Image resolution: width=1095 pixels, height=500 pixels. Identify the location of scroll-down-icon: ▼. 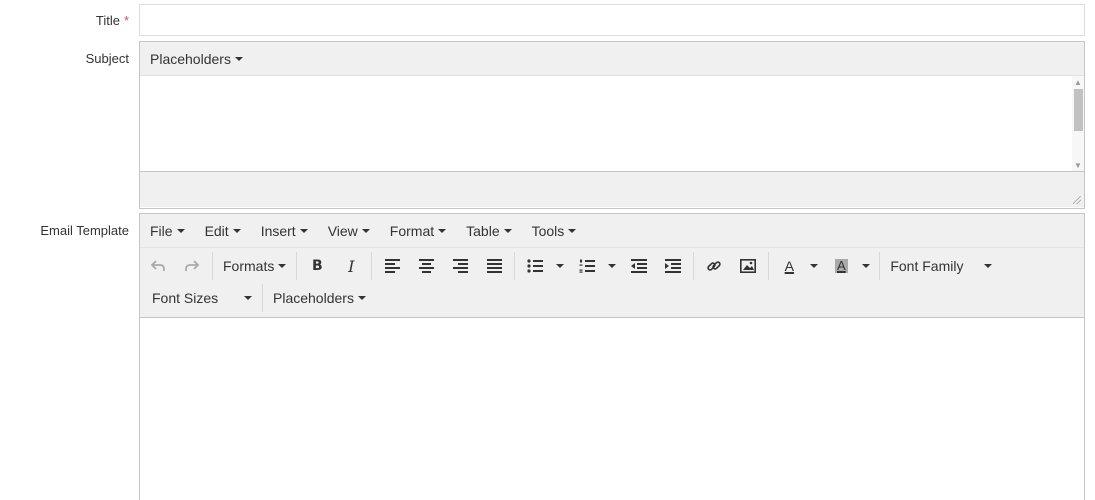
(1078, 165).